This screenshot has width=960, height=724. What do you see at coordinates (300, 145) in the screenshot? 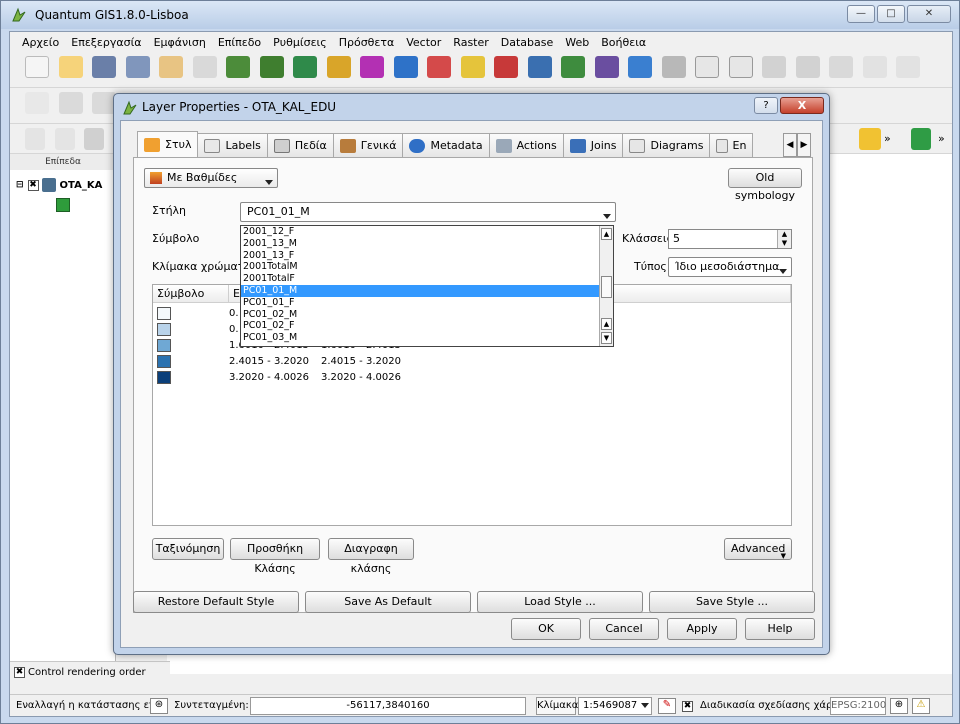
I see `tab-fields: Πεδία` at bounding box center [300, 145].